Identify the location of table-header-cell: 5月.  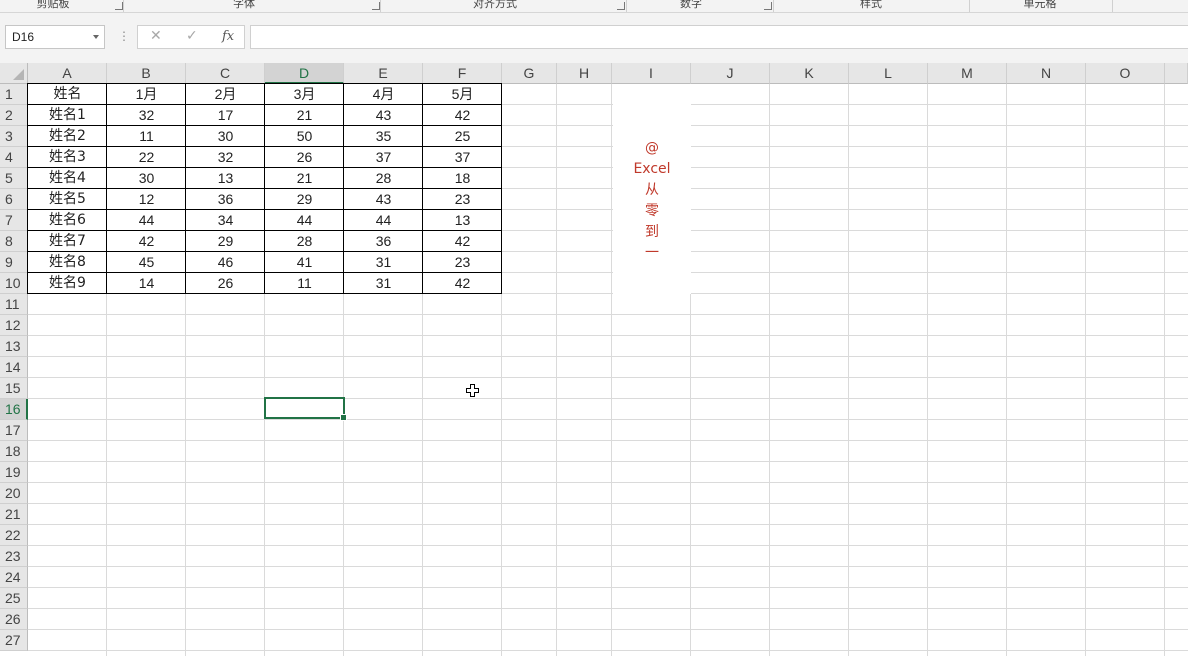
(462, 94).